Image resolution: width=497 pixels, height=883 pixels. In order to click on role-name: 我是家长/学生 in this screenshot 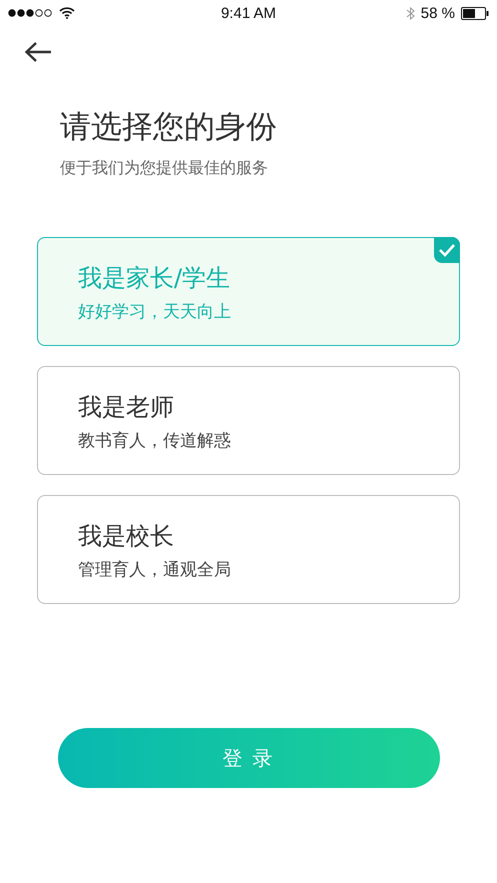, I will do `click(154, 278)`.